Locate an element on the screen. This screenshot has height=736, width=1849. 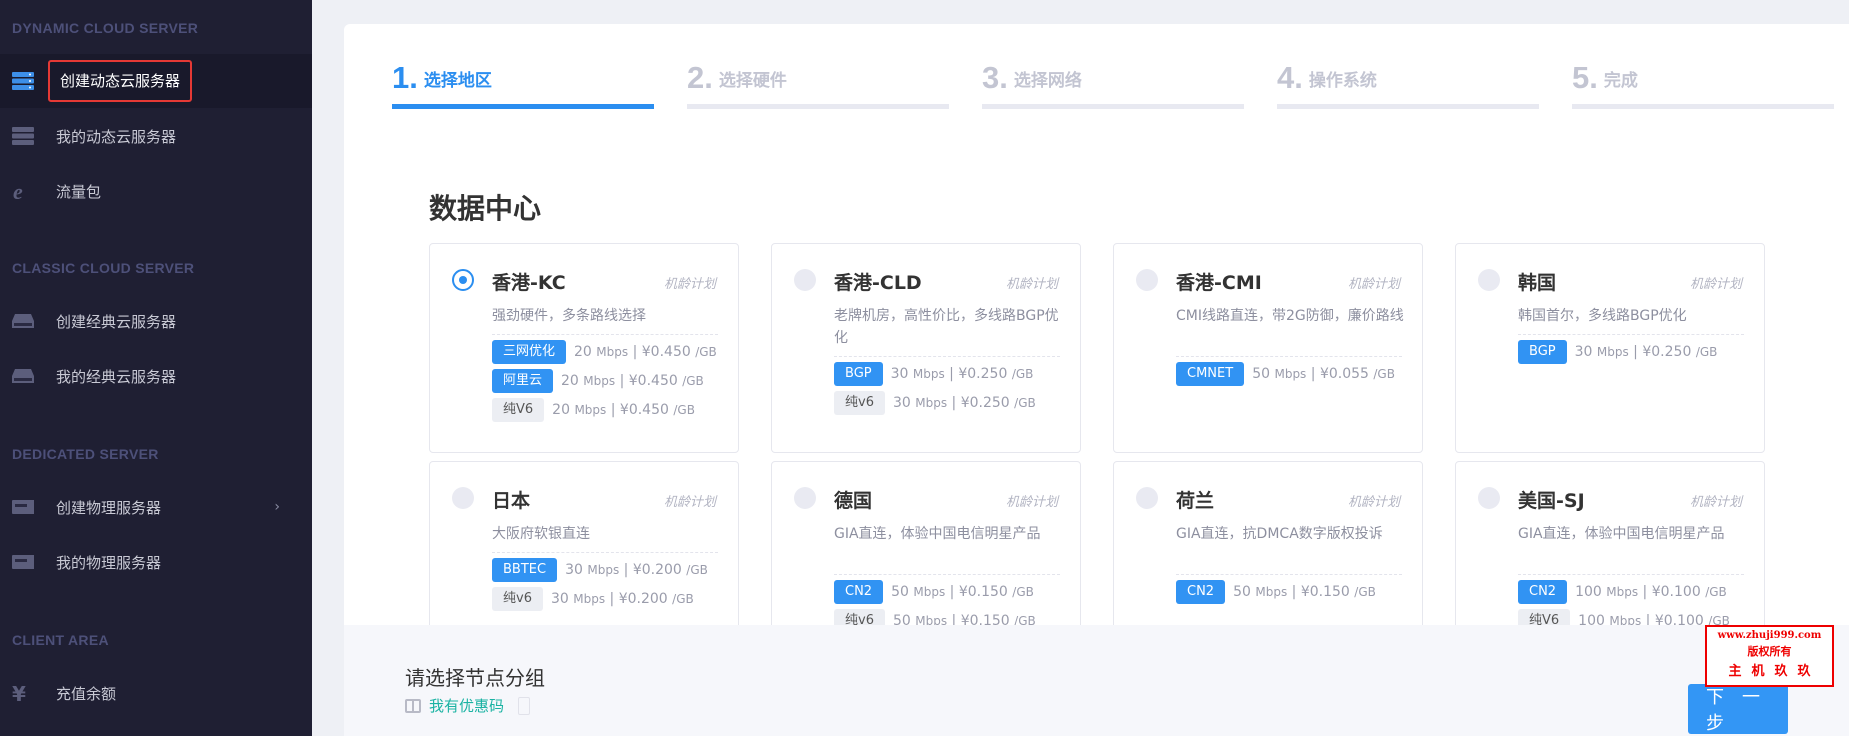
sidebar-item-my-classic-servers: 我的经典云服务器 is located at coordinates (156, 376).